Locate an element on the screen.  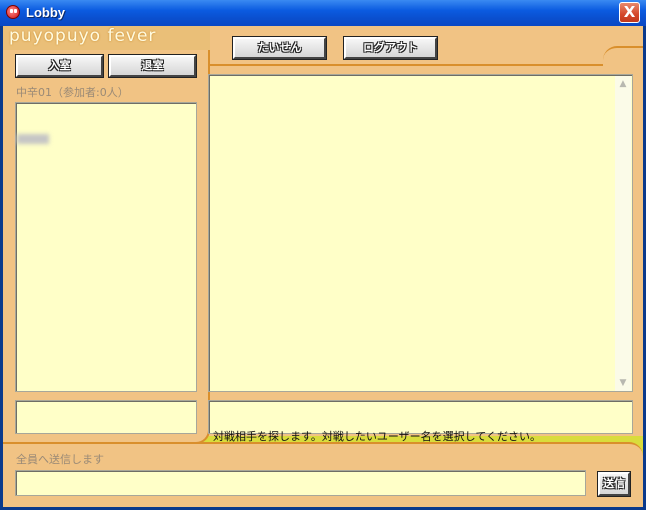
user-list-item is located at coordinates (33, 139).